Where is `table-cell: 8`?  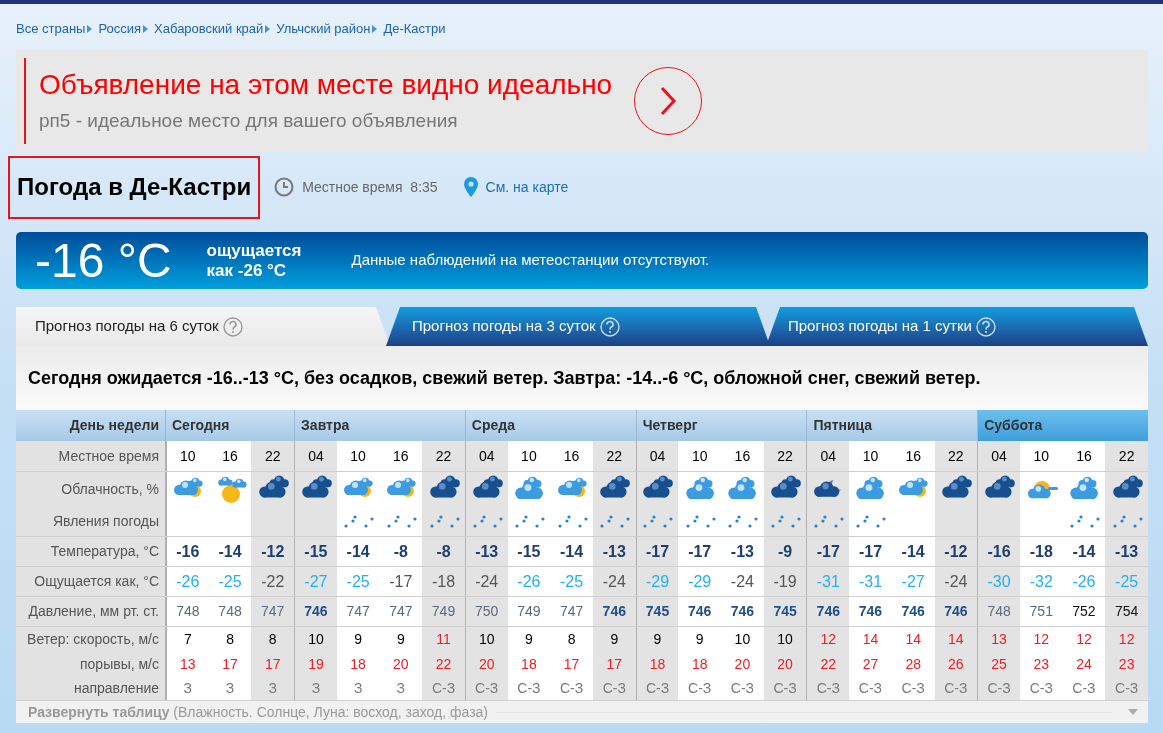 table-cell: 8 is located at coordinates (230, 639).